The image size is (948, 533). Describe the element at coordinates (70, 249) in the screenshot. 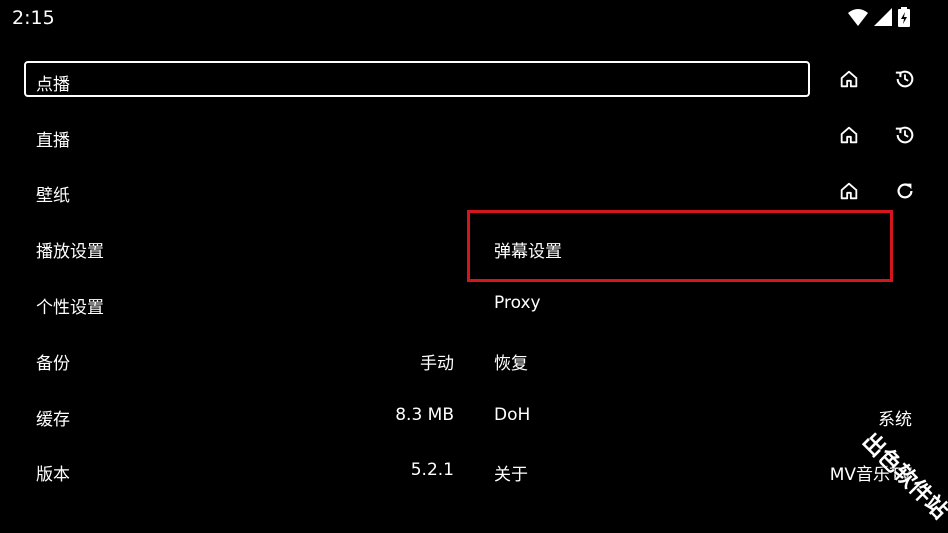

I see `playback-settings-item: 播放设置` at that location.